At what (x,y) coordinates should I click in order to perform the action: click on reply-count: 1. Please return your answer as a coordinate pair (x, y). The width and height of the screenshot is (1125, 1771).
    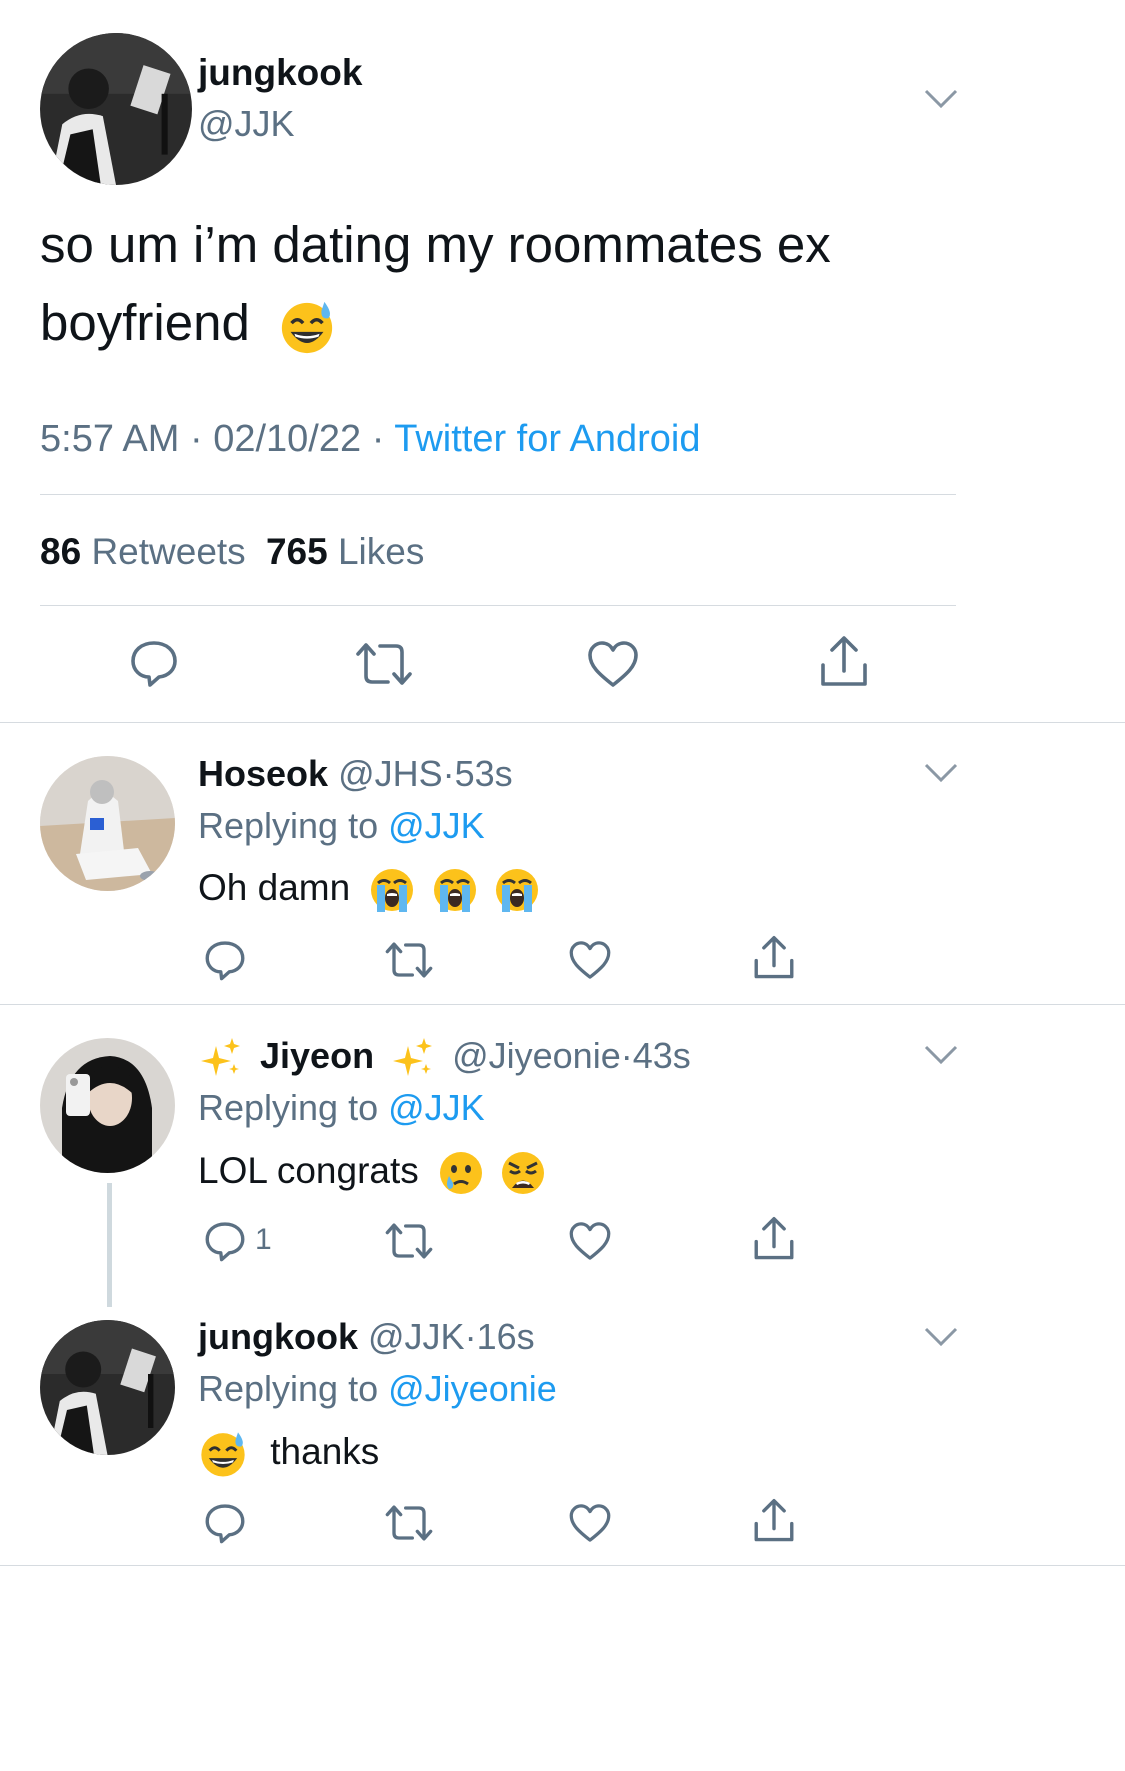
    Looking at the image, I should click on (263, 1239).